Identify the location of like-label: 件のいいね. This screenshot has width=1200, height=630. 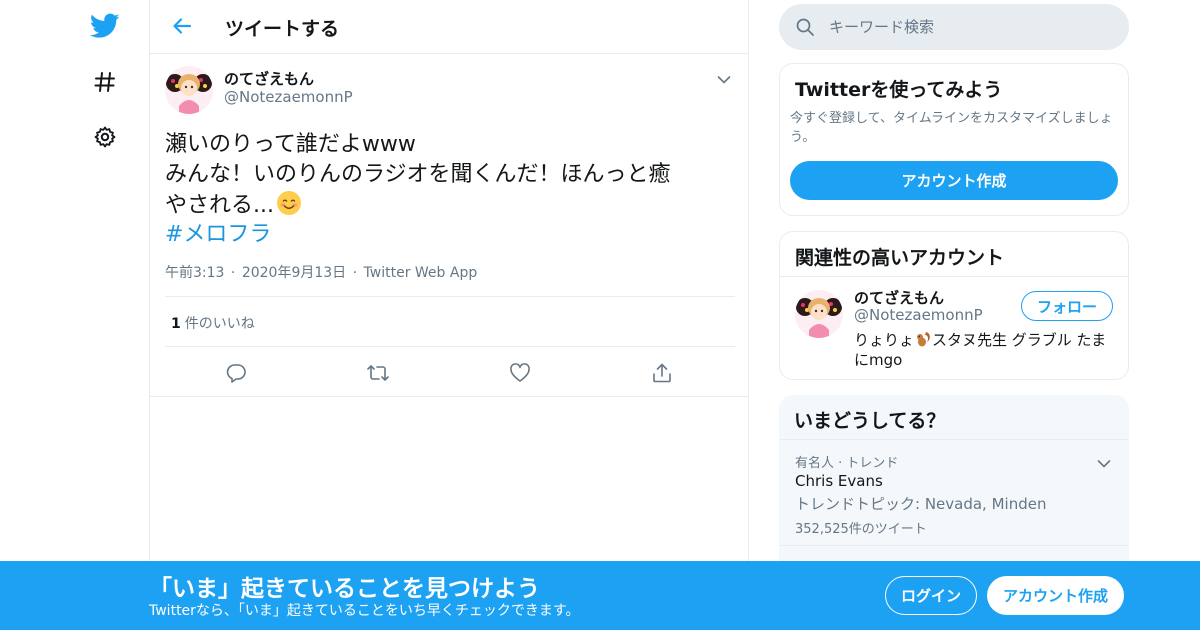
(219, 324).